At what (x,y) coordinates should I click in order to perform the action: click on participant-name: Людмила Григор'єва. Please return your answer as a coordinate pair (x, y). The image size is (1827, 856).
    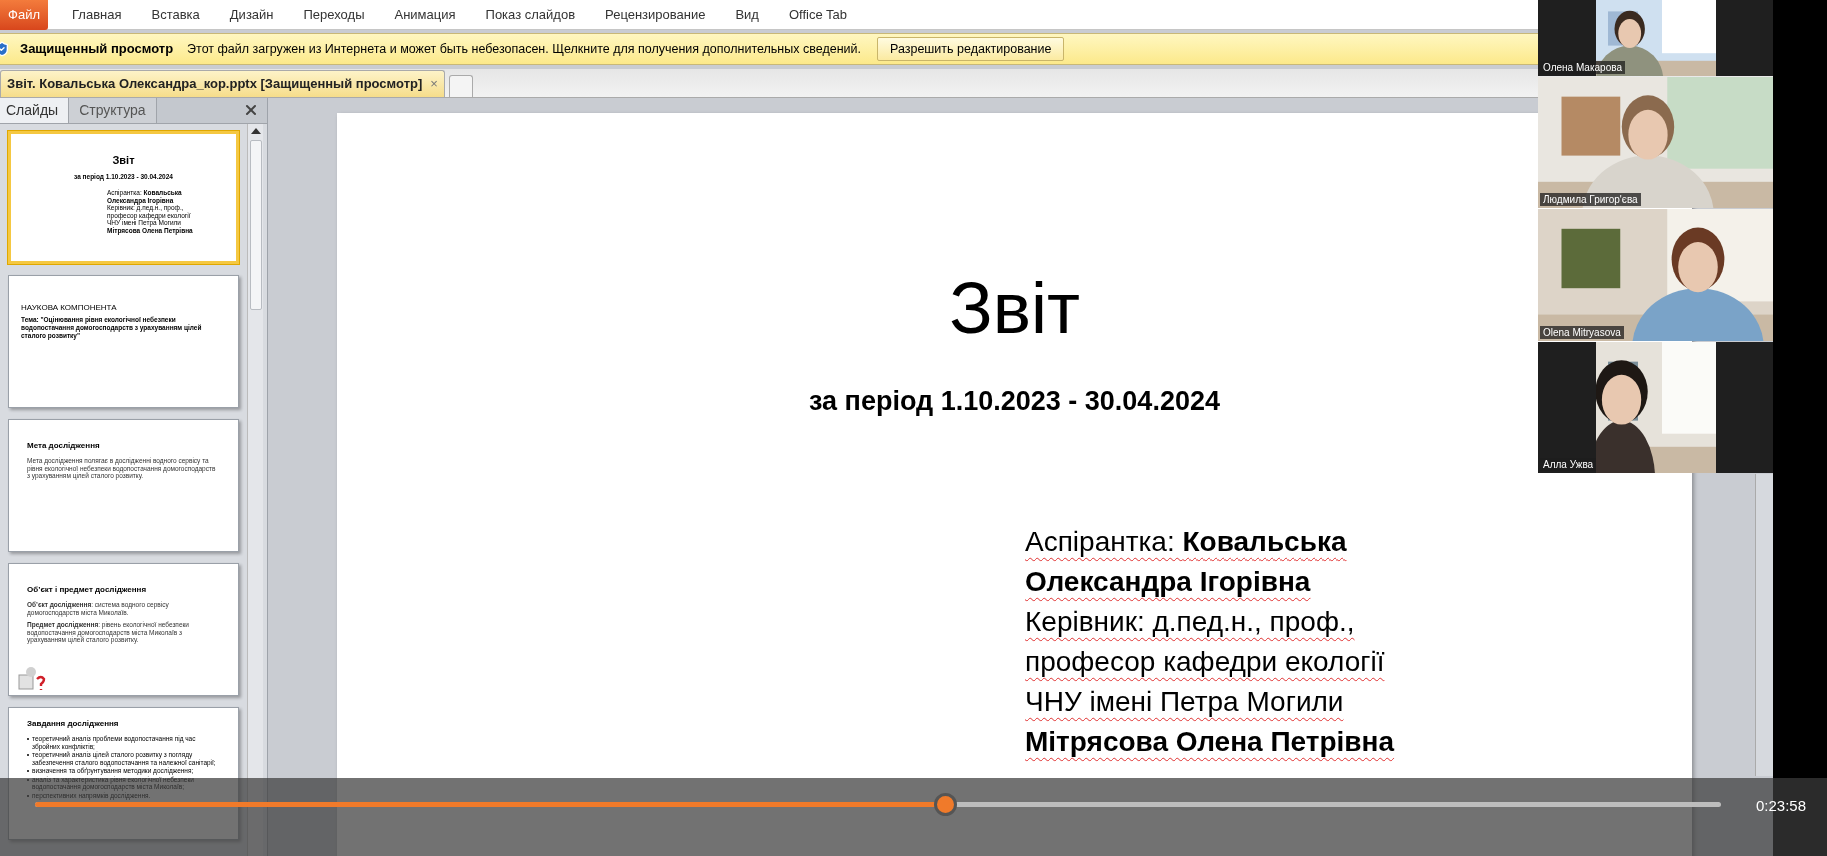
    Looking at the image, I should click on (1590, 199).